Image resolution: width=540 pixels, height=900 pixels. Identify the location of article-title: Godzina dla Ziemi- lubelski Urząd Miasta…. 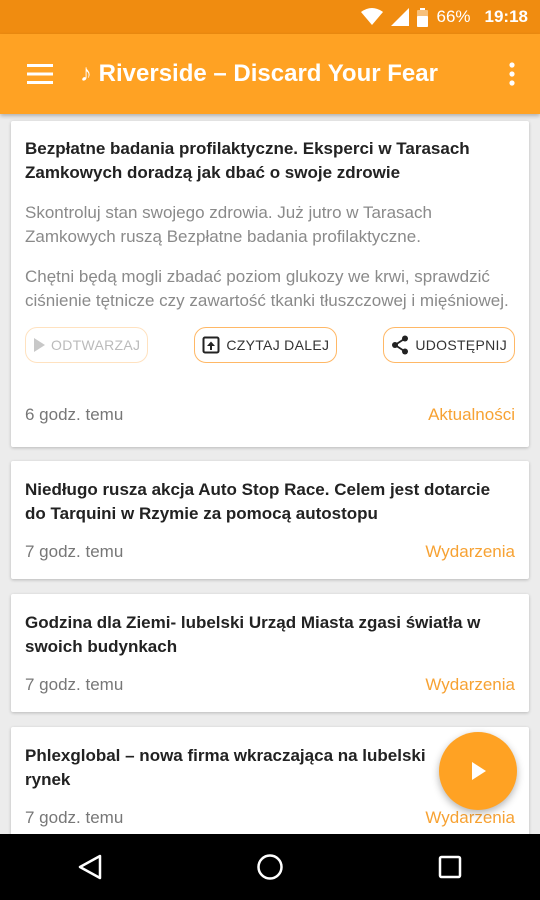
(270, 635).